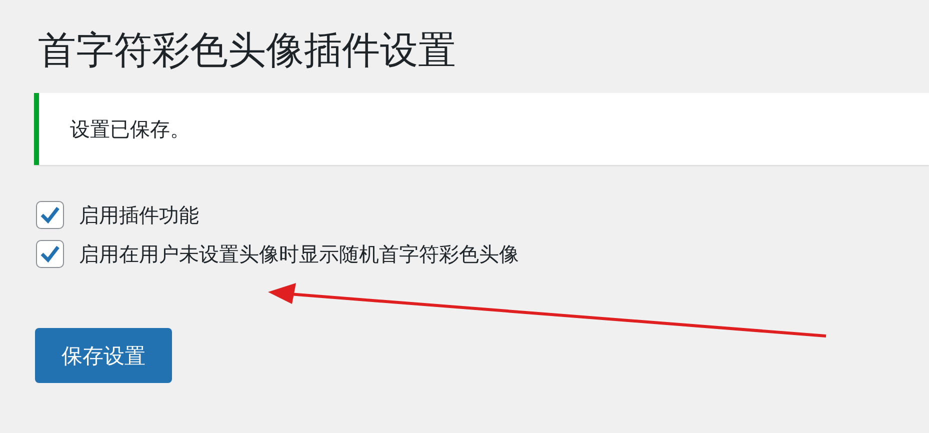 The width and height of the screenshot is (929, 433). I want to click on page-title: 首字符彩色头像插件设置, so click(247, 50).